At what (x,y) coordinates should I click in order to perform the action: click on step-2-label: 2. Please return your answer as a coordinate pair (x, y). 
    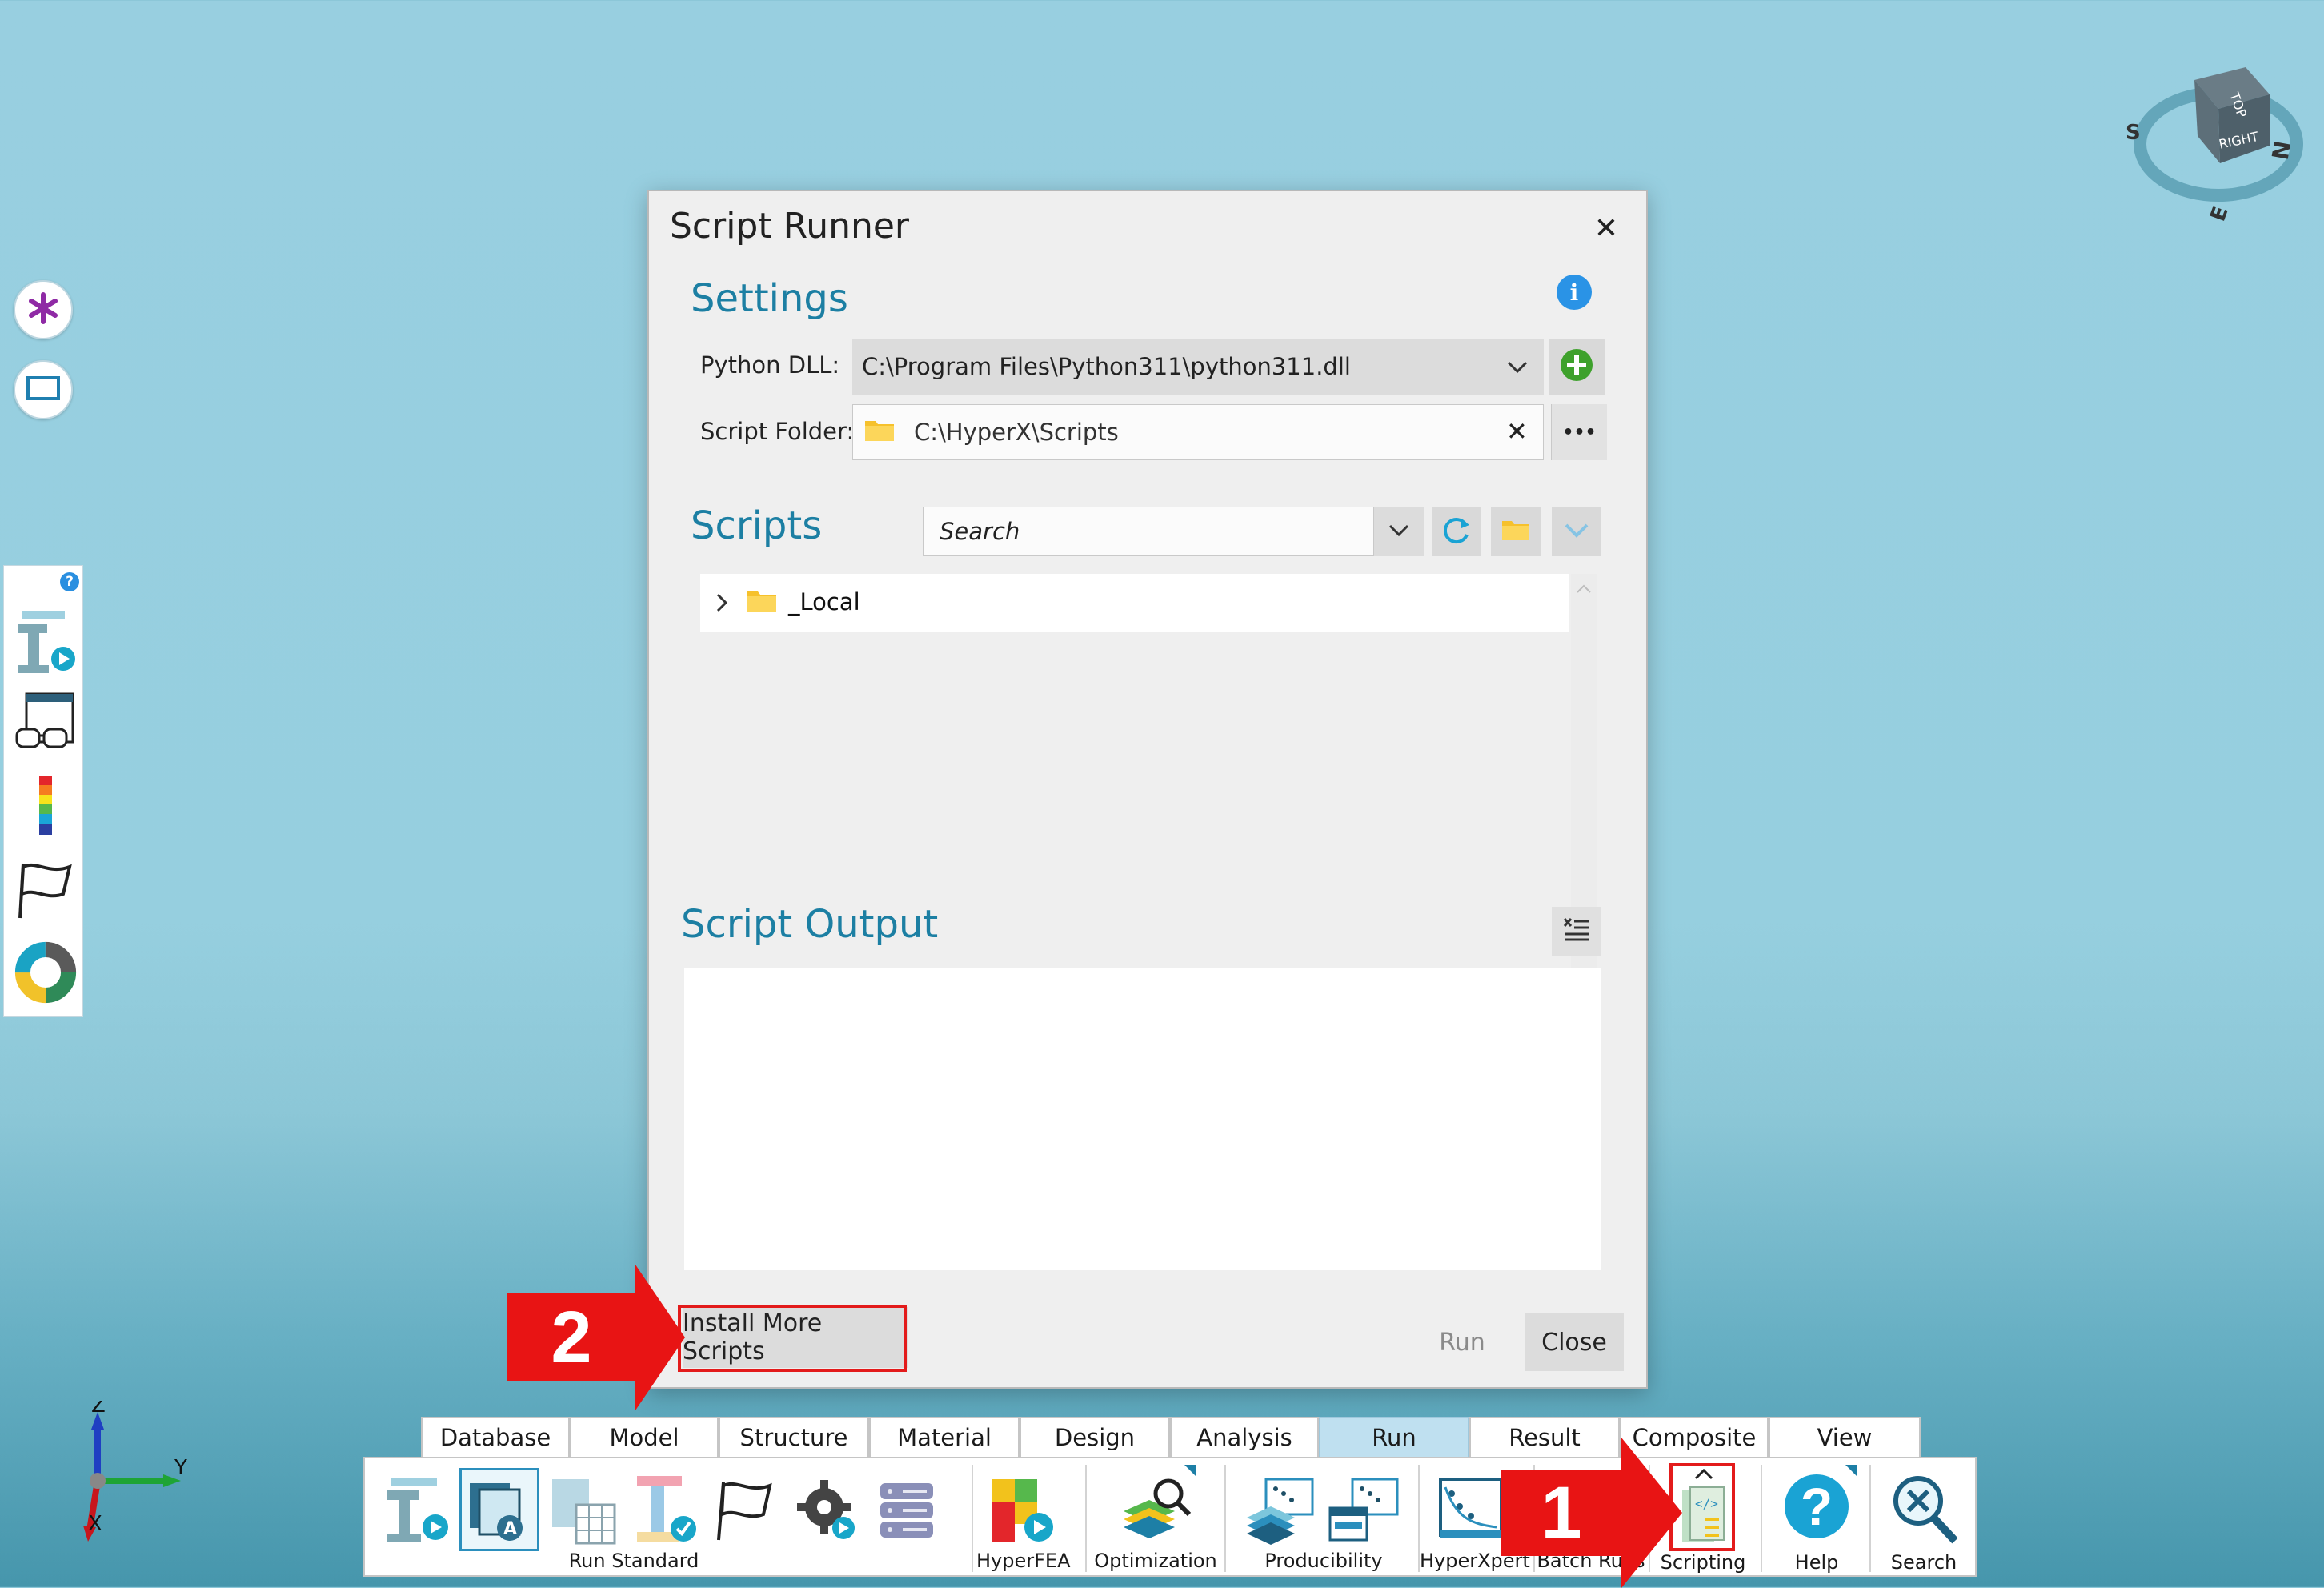
    Looking at the image, I should click on (572, 1337).